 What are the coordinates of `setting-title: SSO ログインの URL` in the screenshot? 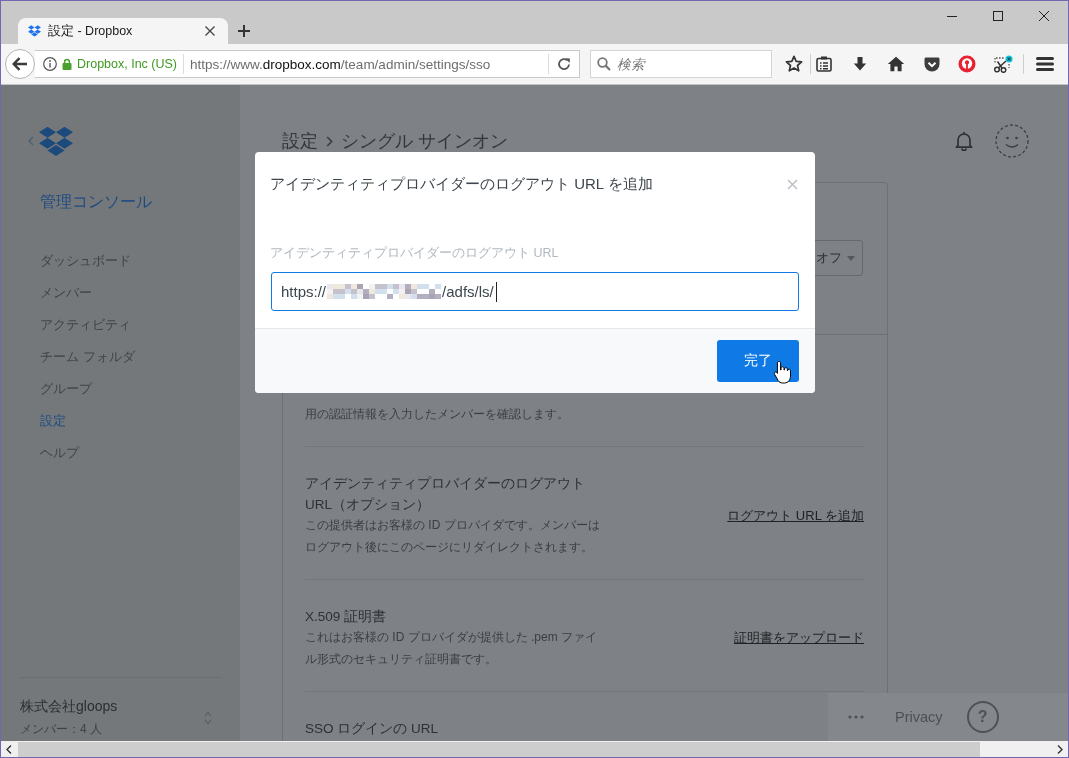 It's located at (372, 729).